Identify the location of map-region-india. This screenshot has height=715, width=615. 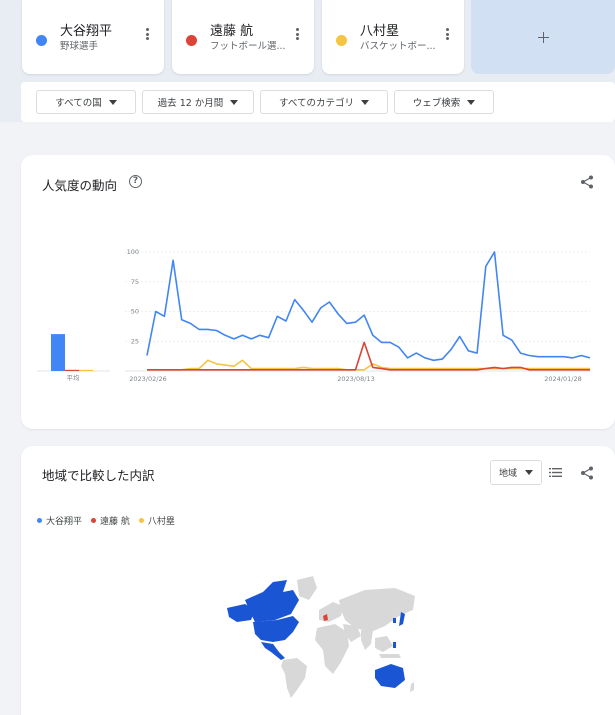
(367, 640).